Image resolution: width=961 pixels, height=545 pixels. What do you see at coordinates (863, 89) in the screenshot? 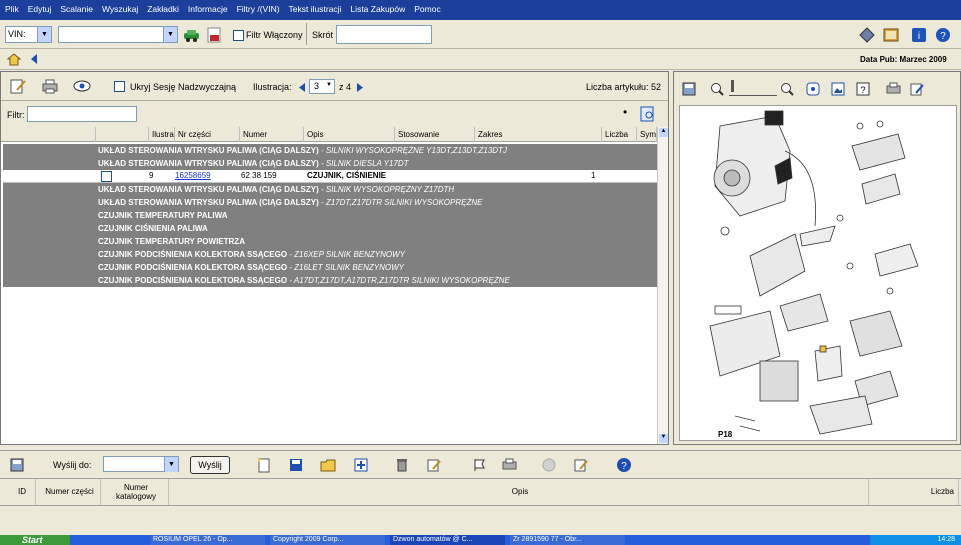
I see `question-page-icon: ?` at bounding box center [863, 89].